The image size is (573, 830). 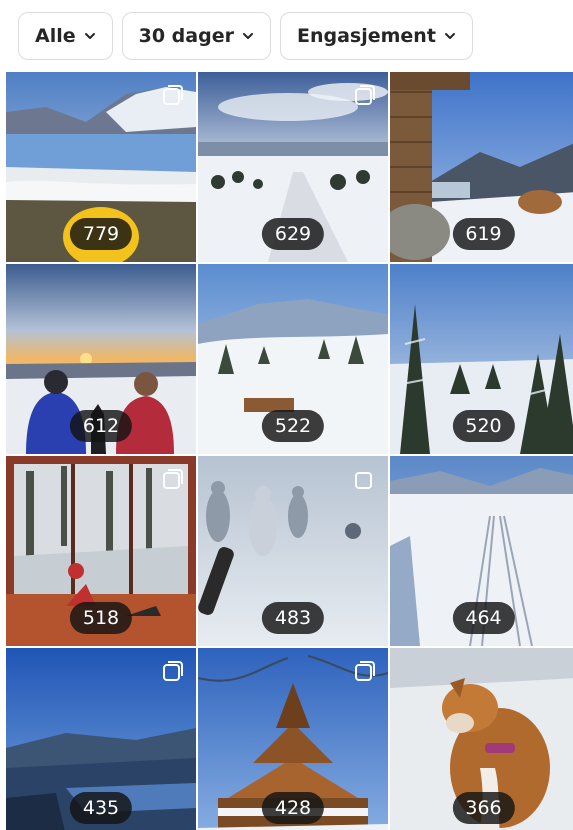 I want to click on post-tile: 366, so click(x=481, y=739).